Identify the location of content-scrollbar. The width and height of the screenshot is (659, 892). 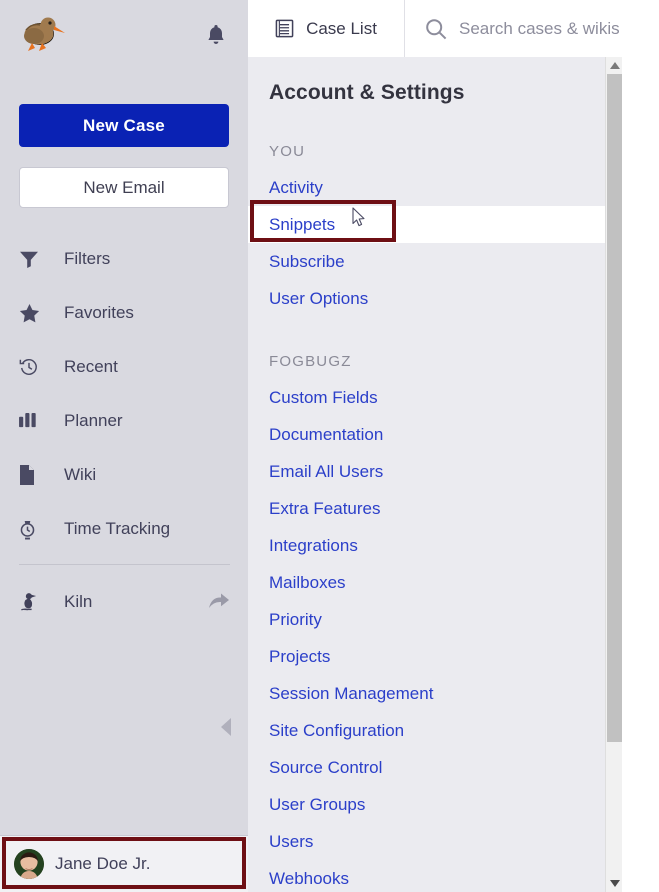
(613, 474).